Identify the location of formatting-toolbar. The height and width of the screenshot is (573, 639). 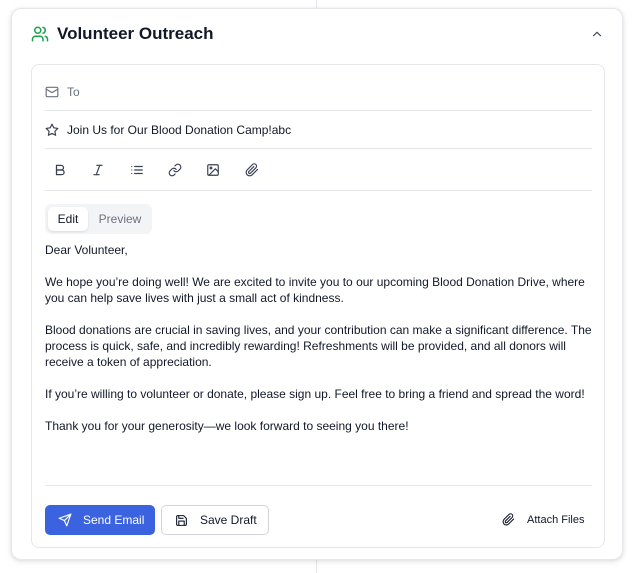
(318, 171).